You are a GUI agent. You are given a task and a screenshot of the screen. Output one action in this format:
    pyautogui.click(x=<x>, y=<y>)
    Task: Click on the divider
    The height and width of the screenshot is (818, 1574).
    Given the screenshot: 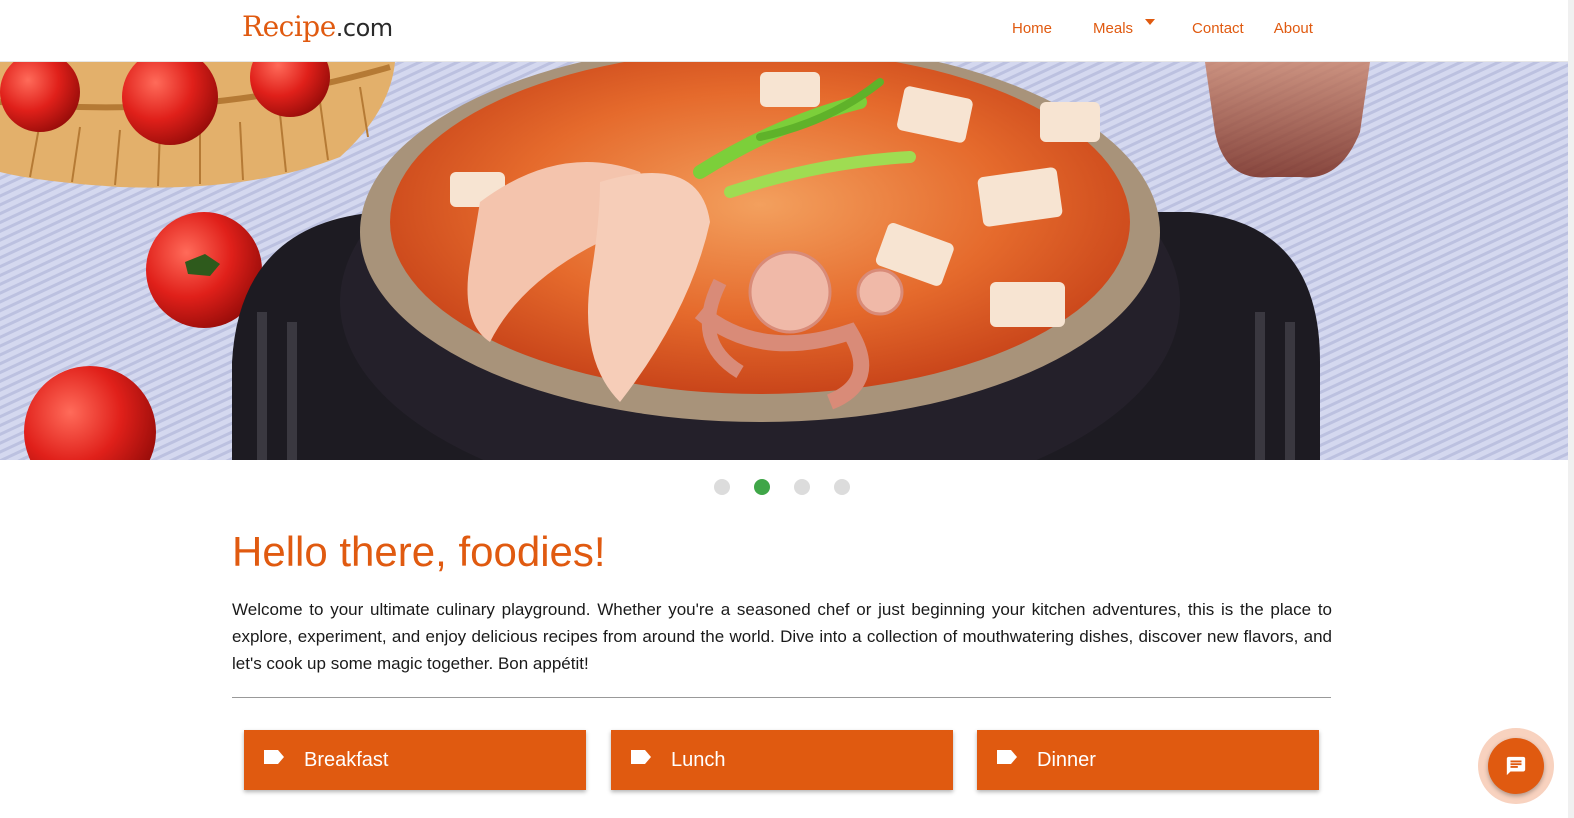 What is the action you would take?
    pyautogui.click(x=781, y=697)
    